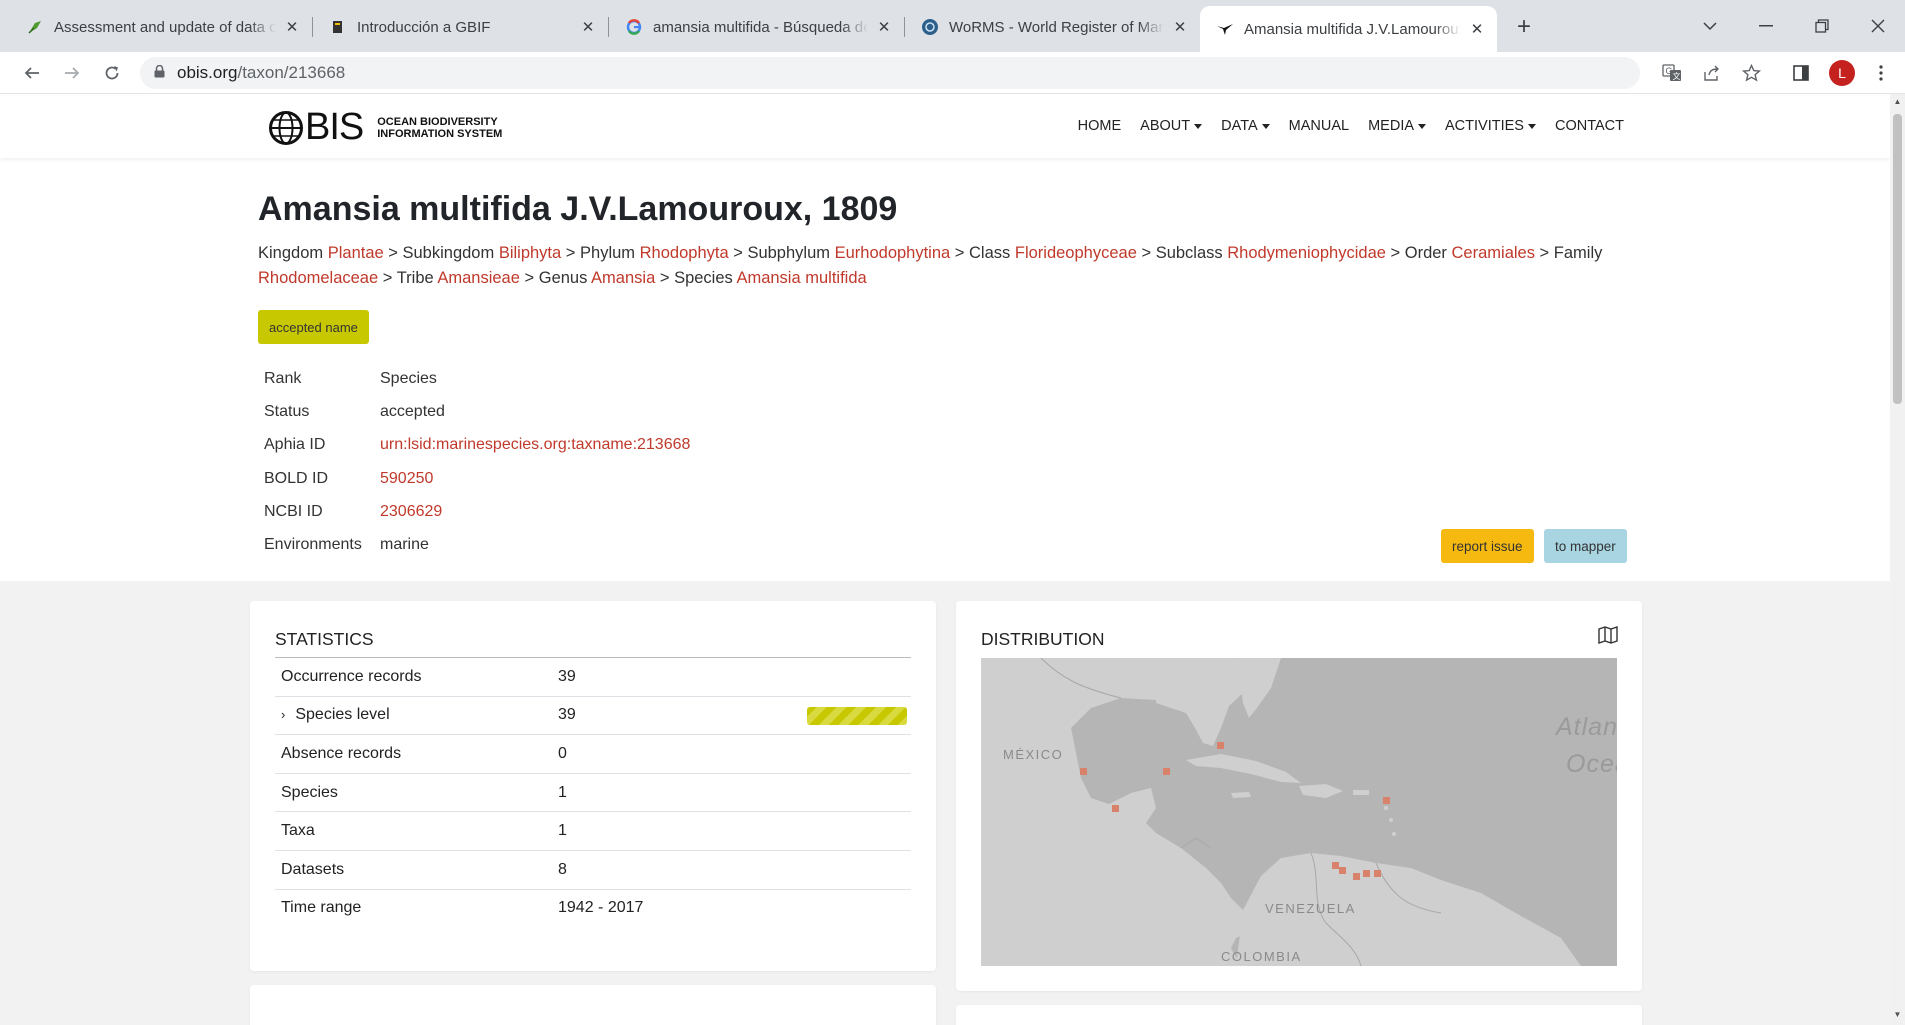 This screenshot has height=1025, width=1905. Describe the element at coordinates (1391, 126) in the screenshot. I see `nav-media-label: MEDIA` at that location.